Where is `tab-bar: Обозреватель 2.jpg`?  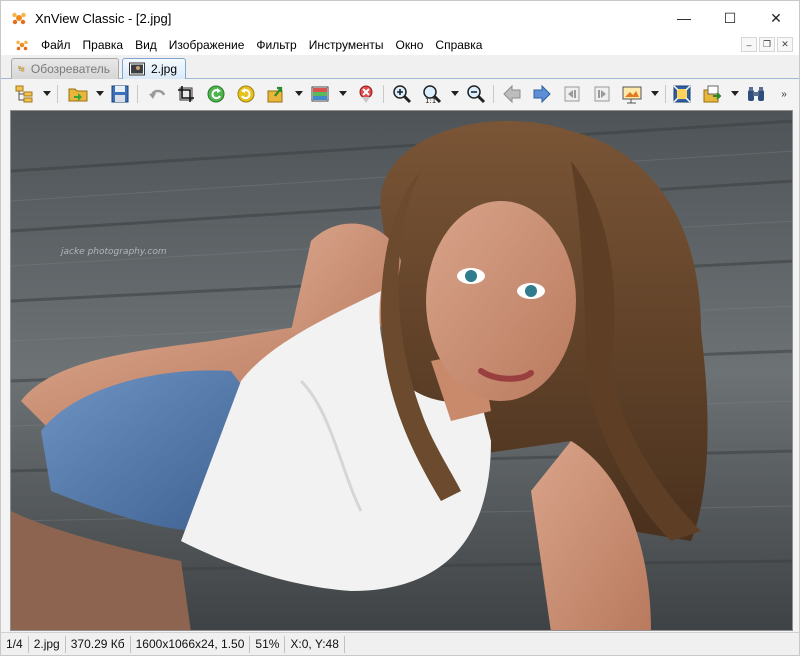
tab-bar: Обозреватель 2.jpg is located at coordinates (400, 67).